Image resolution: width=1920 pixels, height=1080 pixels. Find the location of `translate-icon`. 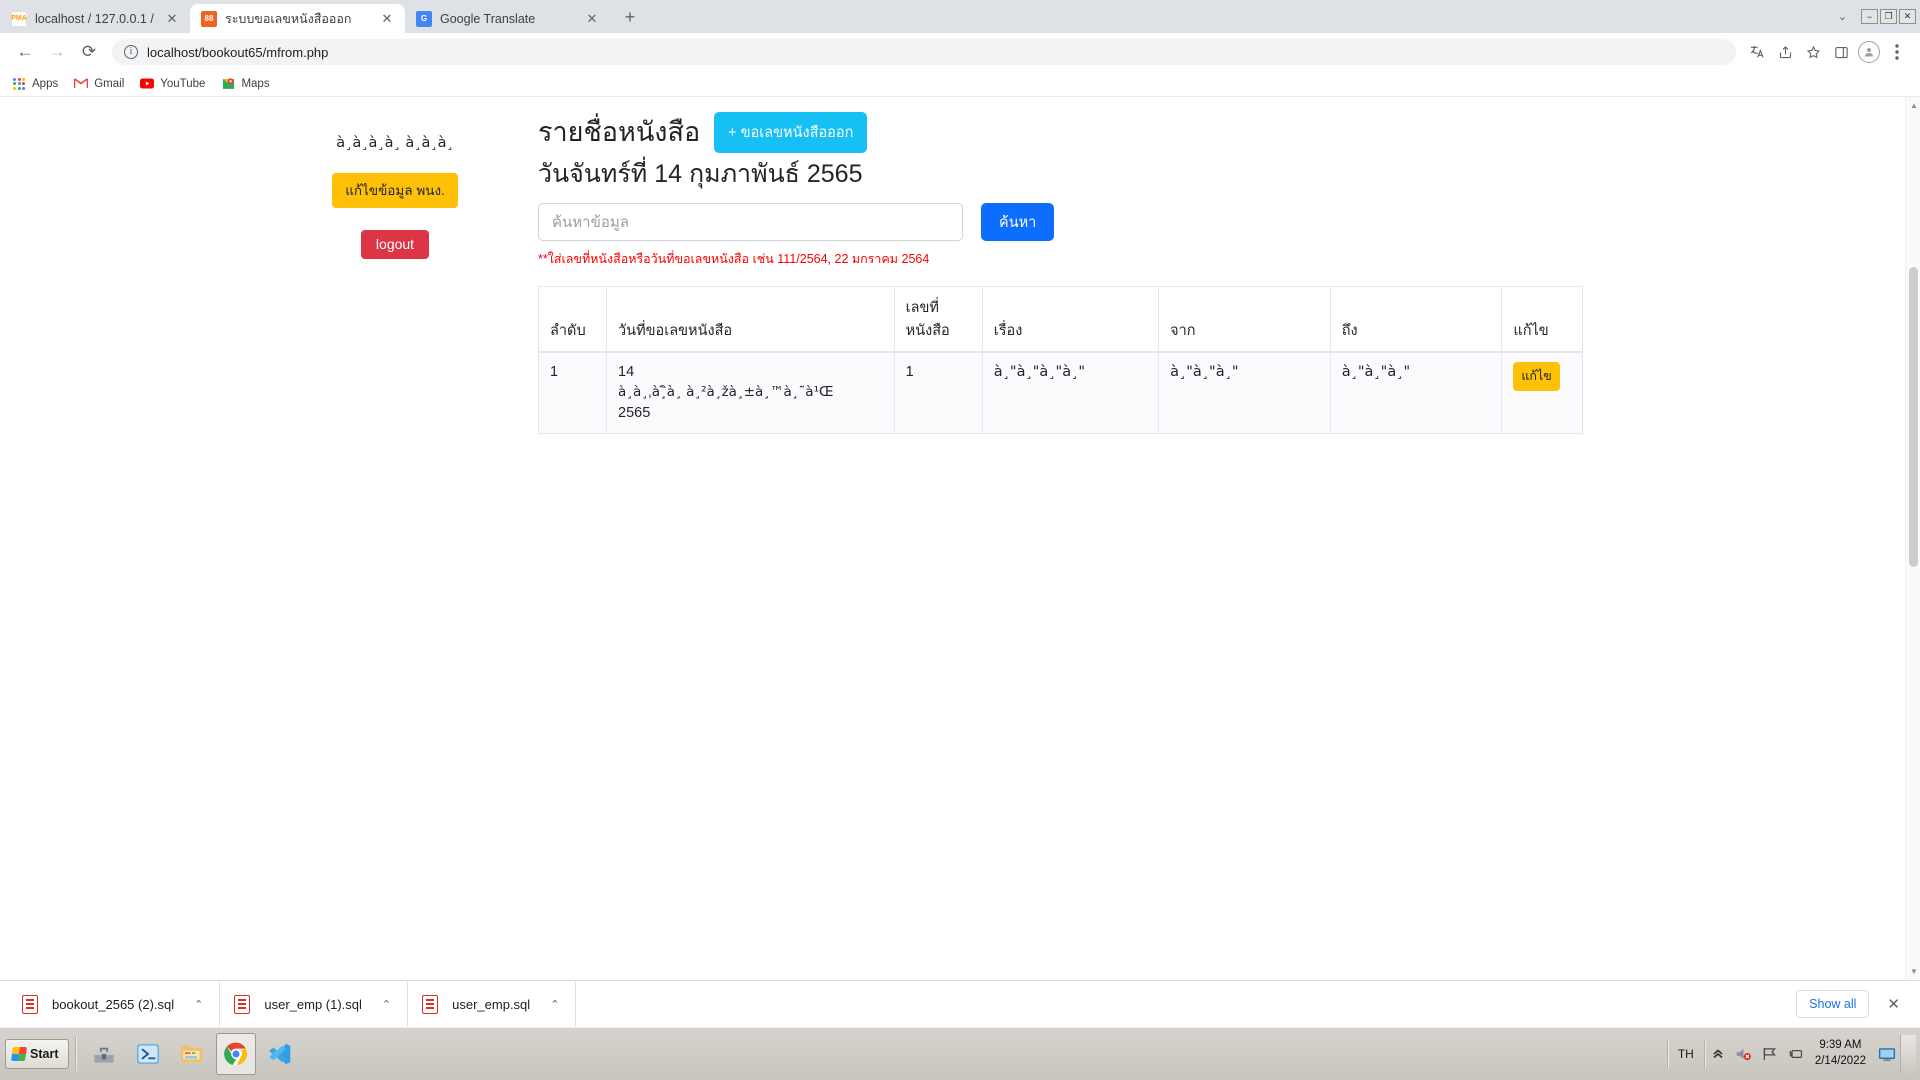

translate-icon is located at coordinates (1757, 52).